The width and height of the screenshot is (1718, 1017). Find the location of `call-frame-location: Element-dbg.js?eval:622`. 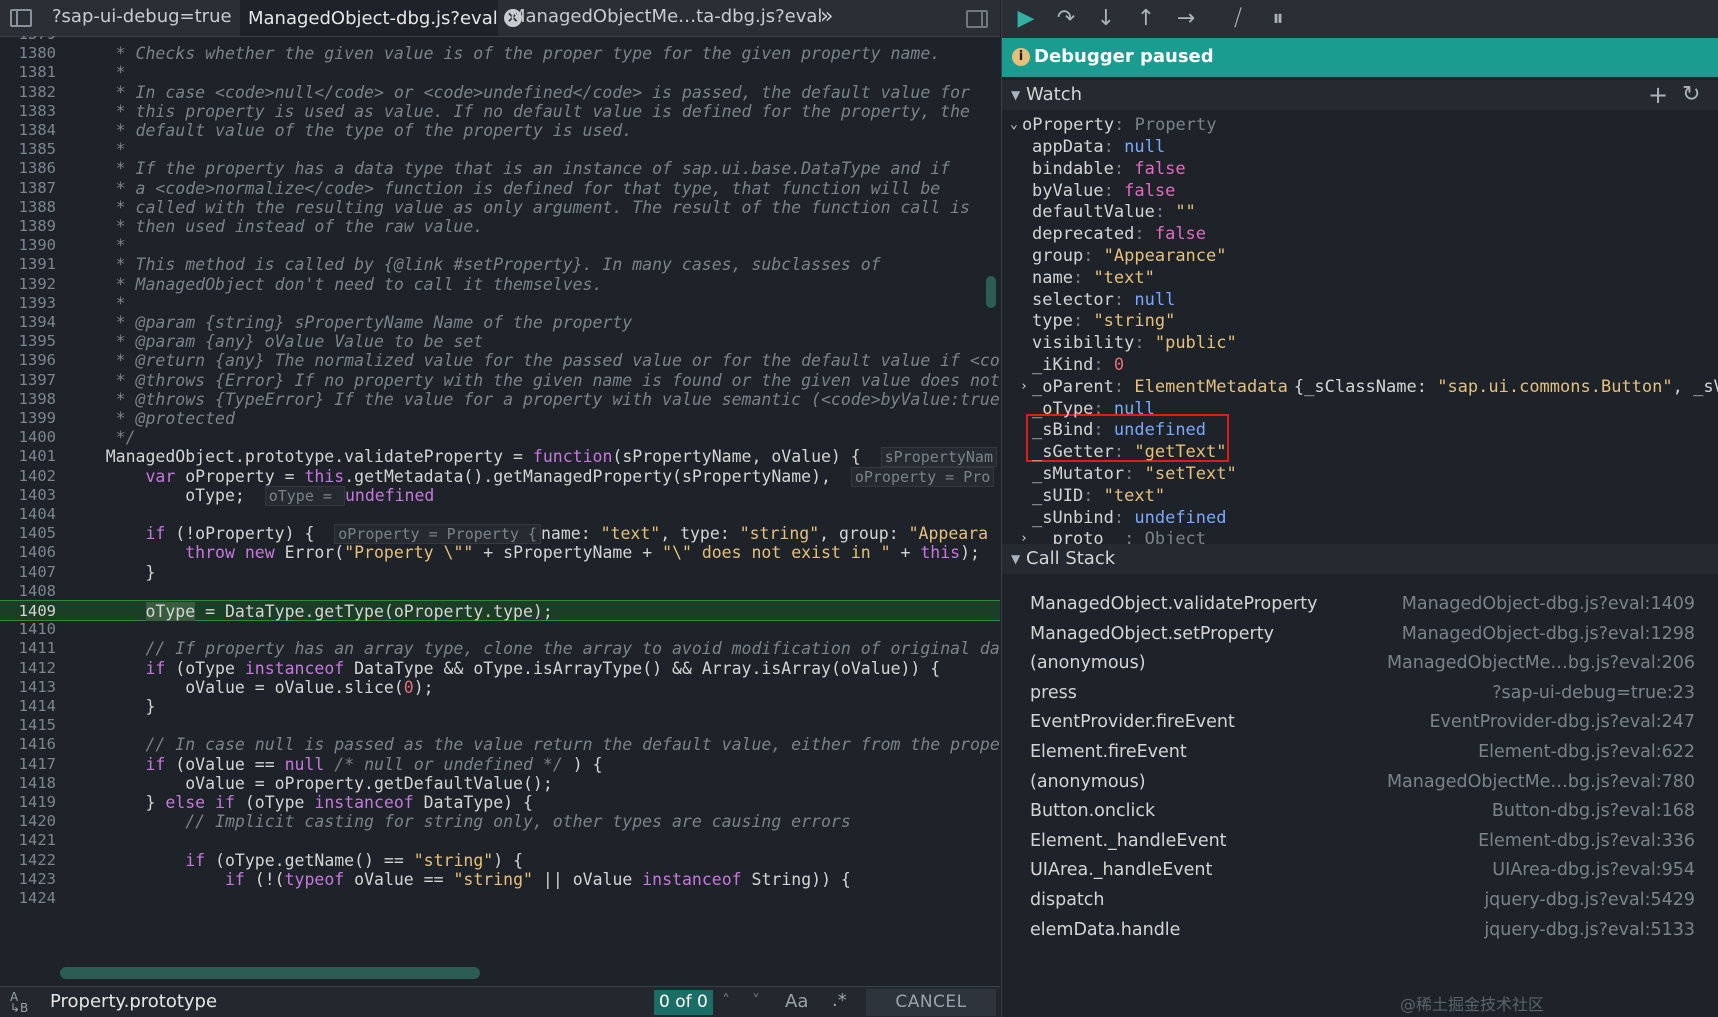

call-frame-location: Element-dbg.js?eval:622 is located at coordinates (1586, 752).